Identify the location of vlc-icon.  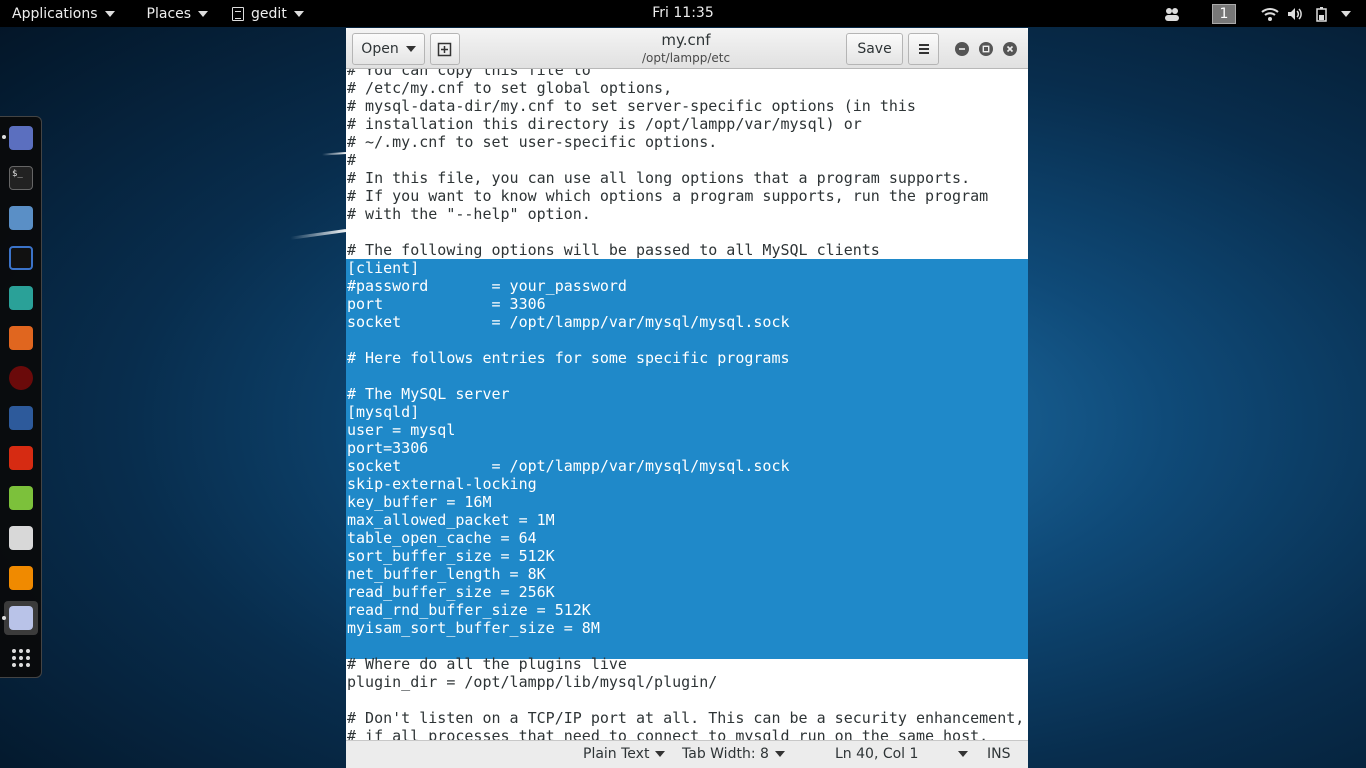
(21, 578).